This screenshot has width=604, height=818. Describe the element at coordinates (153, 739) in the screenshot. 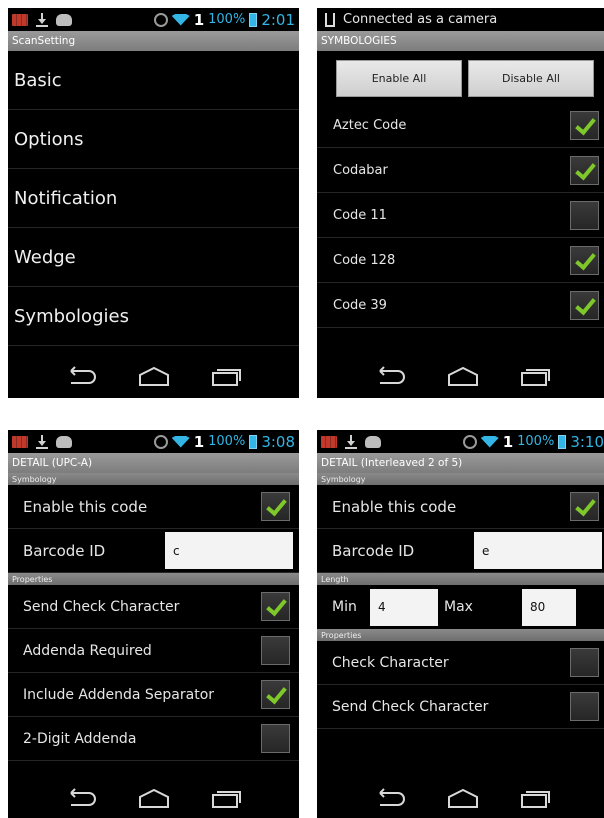

I see `property-row: 2-Digit Addenda` at that location.